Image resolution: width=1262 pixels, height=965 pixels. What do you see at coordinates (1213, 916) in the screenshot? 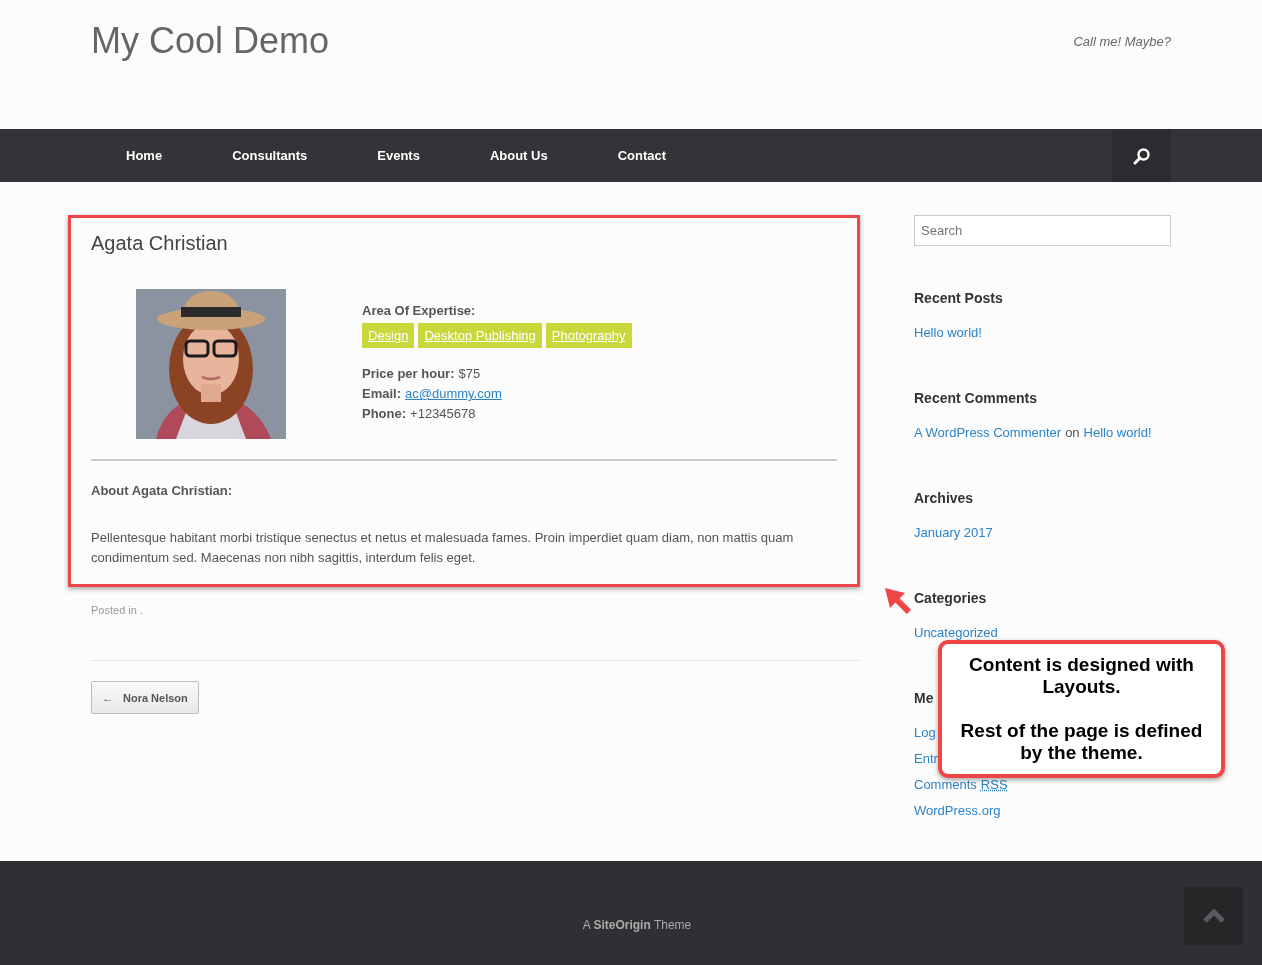
I see `chevron-up-icon` at bounding box center [1213, 916].